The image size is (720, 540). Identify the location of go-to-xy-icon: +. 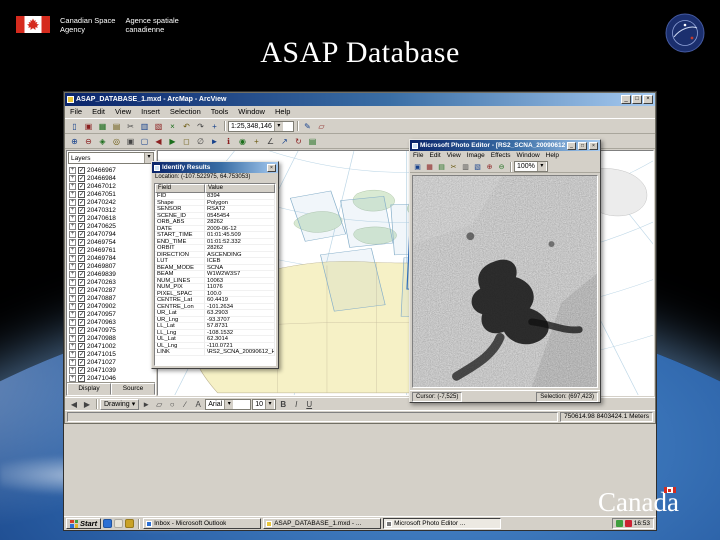
(256, 141).